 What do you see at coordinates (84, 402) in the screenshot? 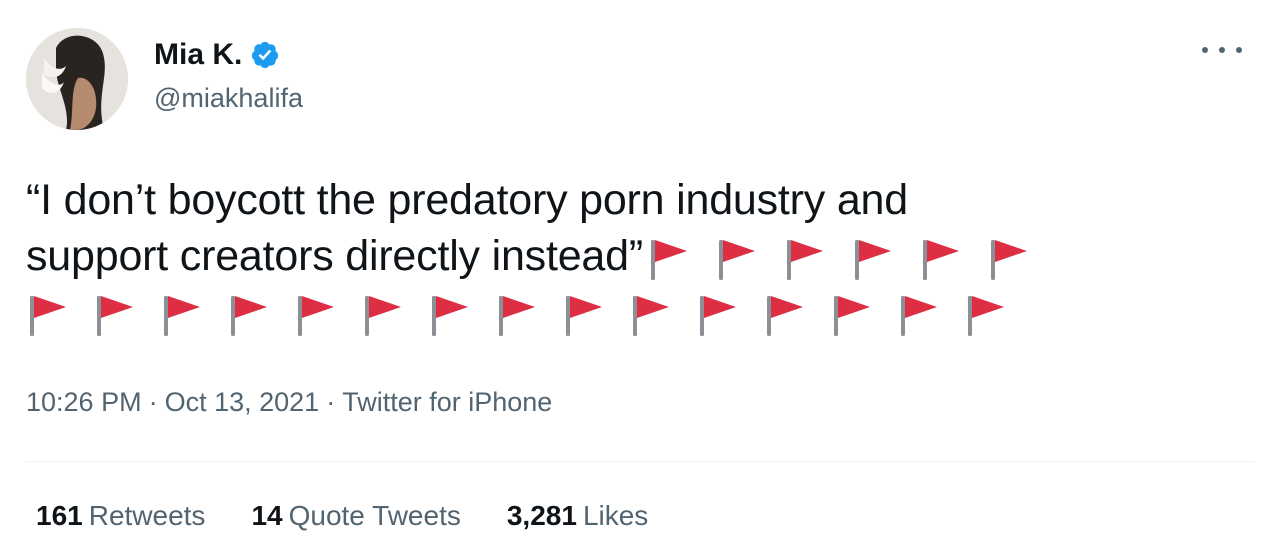
I see `tweet-time: 10:26 PM` at bounding box center [84, 402].